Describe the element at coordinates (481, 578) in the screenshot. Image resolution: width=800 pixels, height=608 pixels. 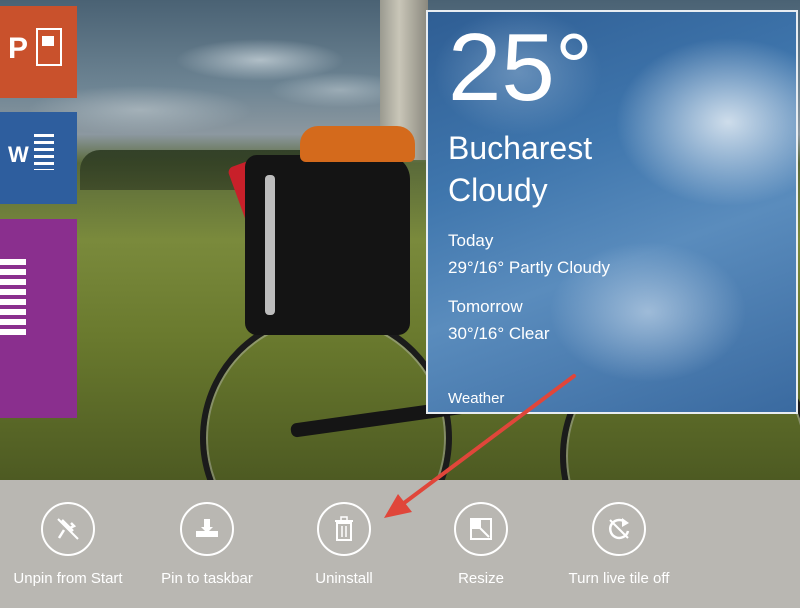
I see `resize-label: Resize` at that location.